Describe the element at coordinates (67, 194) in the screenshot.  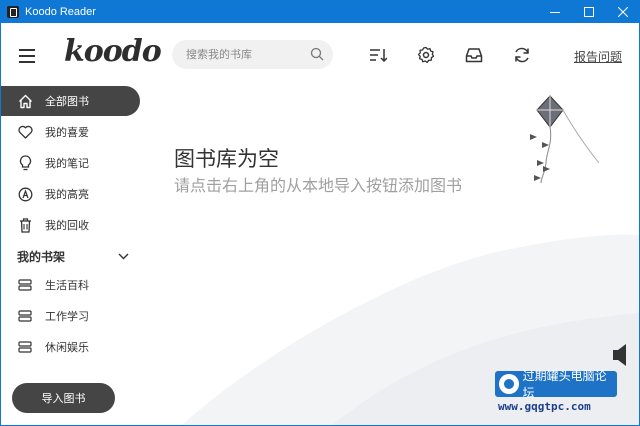
I see `sidebar-item-label: 我的高亮` at that location.